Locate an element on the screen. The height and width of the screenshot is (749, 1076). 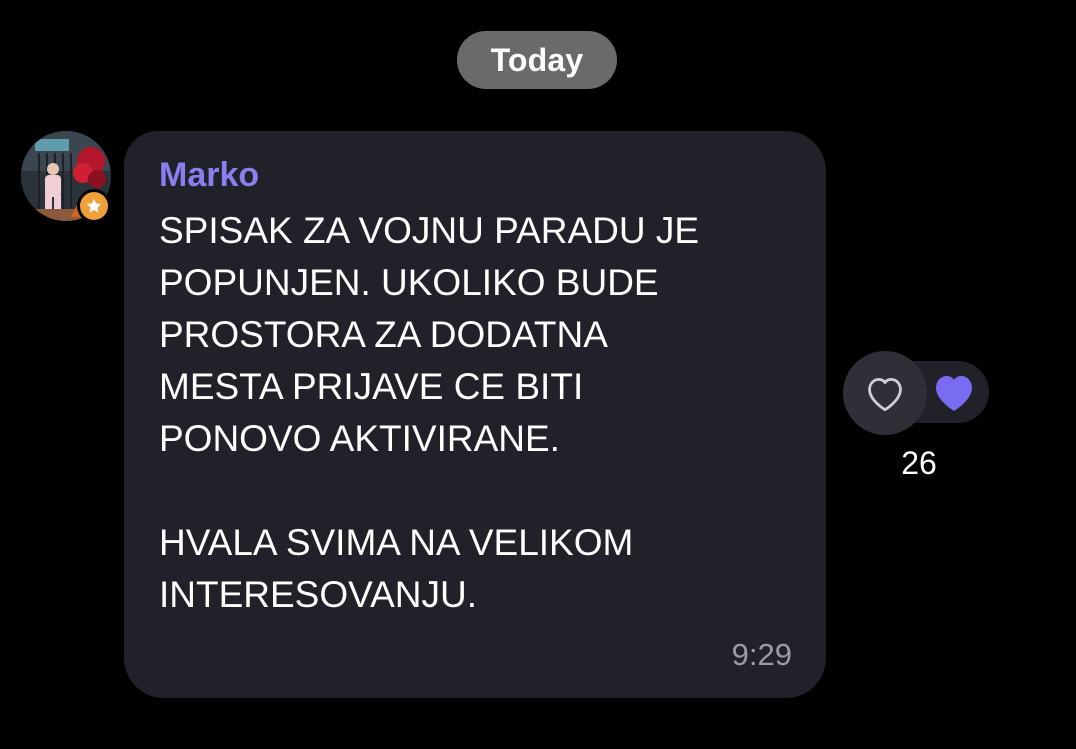
heart-reaction is located at coordinates (954, 392).